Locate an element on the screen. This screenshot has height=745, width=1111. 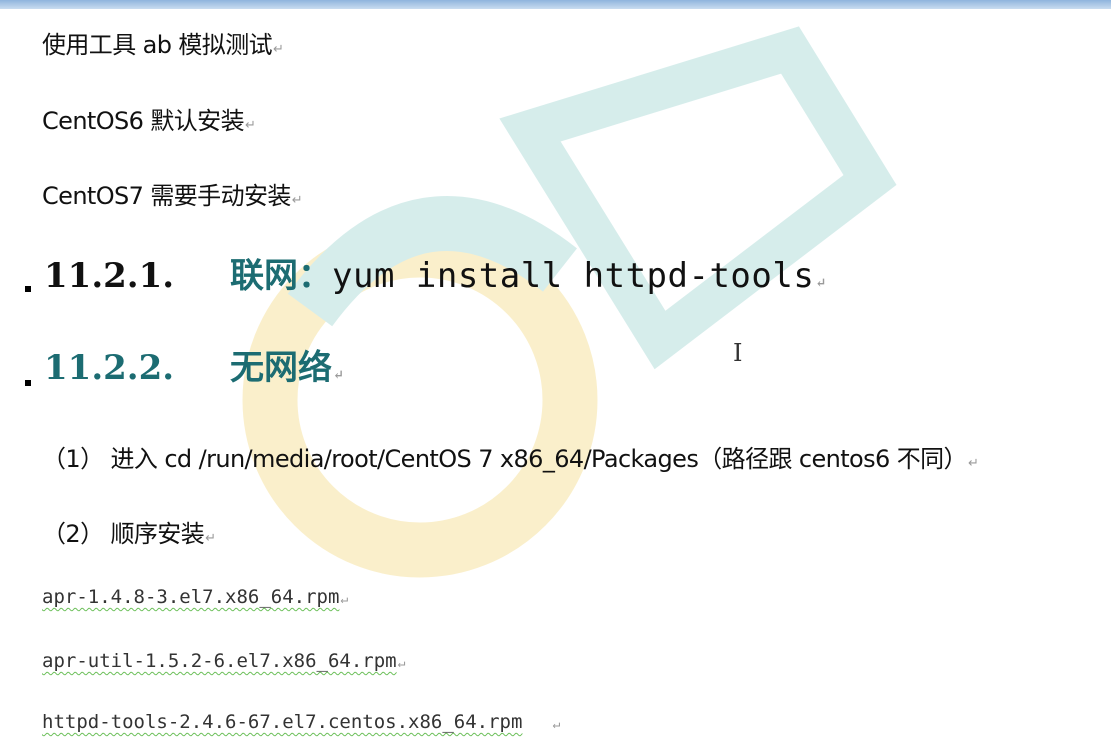
para-centos7: CentOS7 需要手动安装↵ is located at coordinates (172, 193).